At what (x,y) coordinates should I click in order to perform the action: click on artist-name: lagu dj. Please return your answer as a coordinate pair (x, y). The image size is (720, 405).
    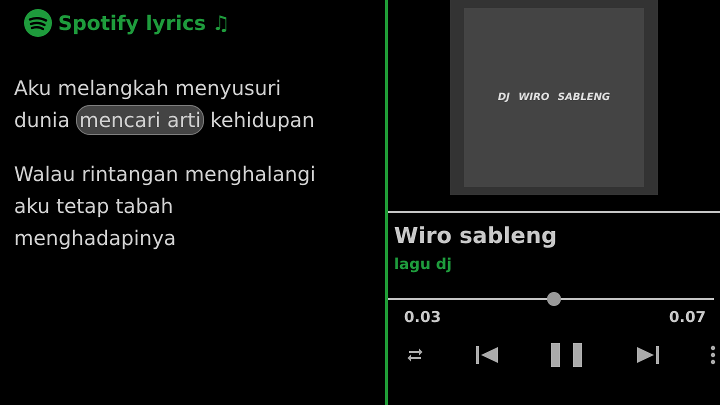
    Looking at the image, I should click on (423, 264).